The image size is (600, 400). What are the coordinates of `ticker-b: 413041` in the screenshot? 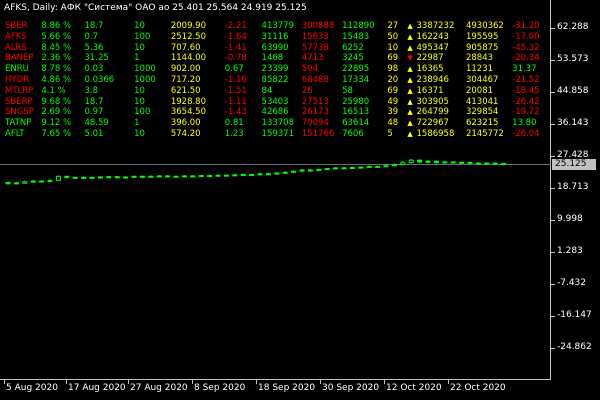 It's located at (482, 101).